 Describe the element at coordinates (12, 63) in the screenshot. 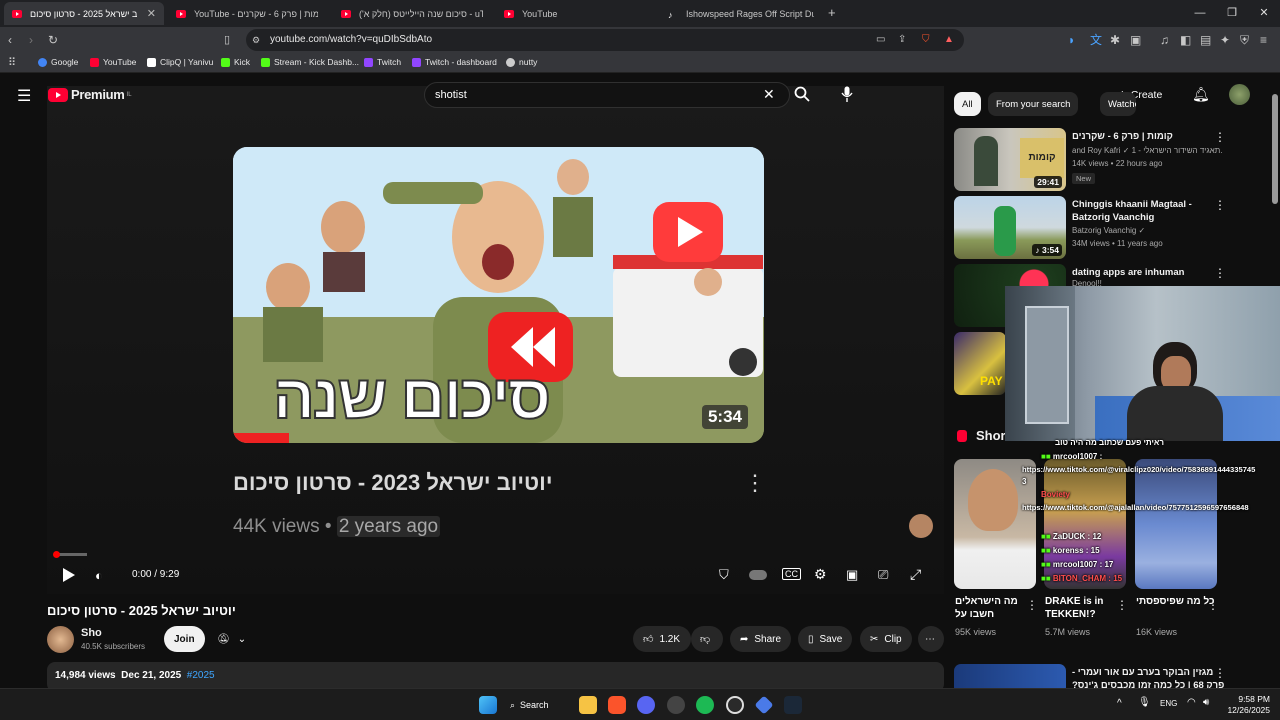

I see `apps-grid-icon: ⠿` at that location.